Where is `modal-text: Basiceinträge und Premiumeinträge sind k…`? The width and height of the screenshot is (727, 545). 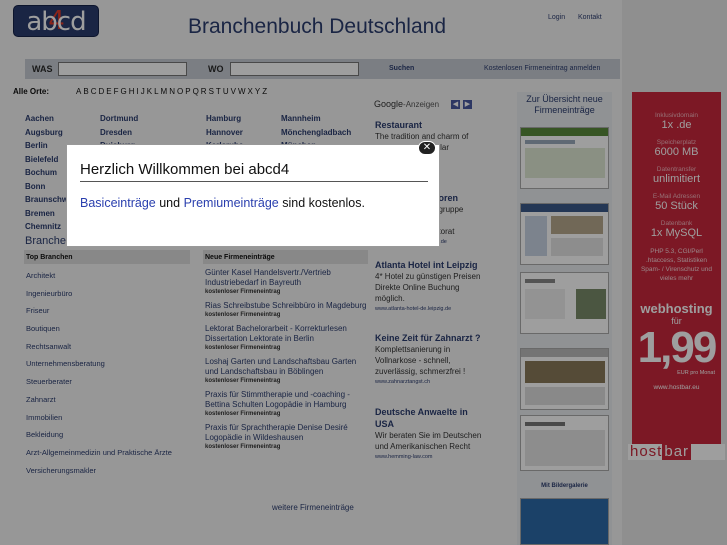 modal-text: Basiceinträge und Premiumeinträge sind k… is located at coordinates (222, 203).